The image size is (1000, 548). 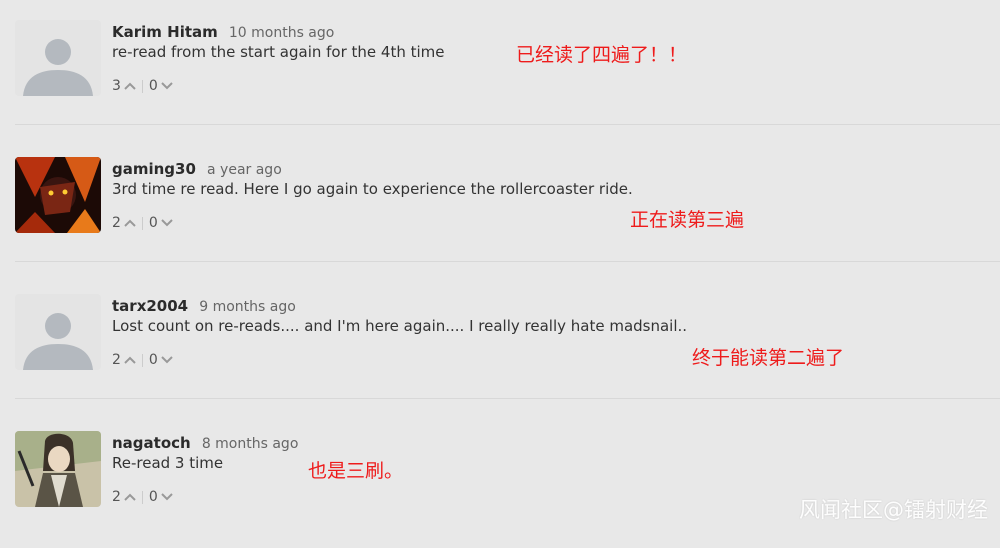 I want to click on author-name: gaming30, so click(x=154, y=169).